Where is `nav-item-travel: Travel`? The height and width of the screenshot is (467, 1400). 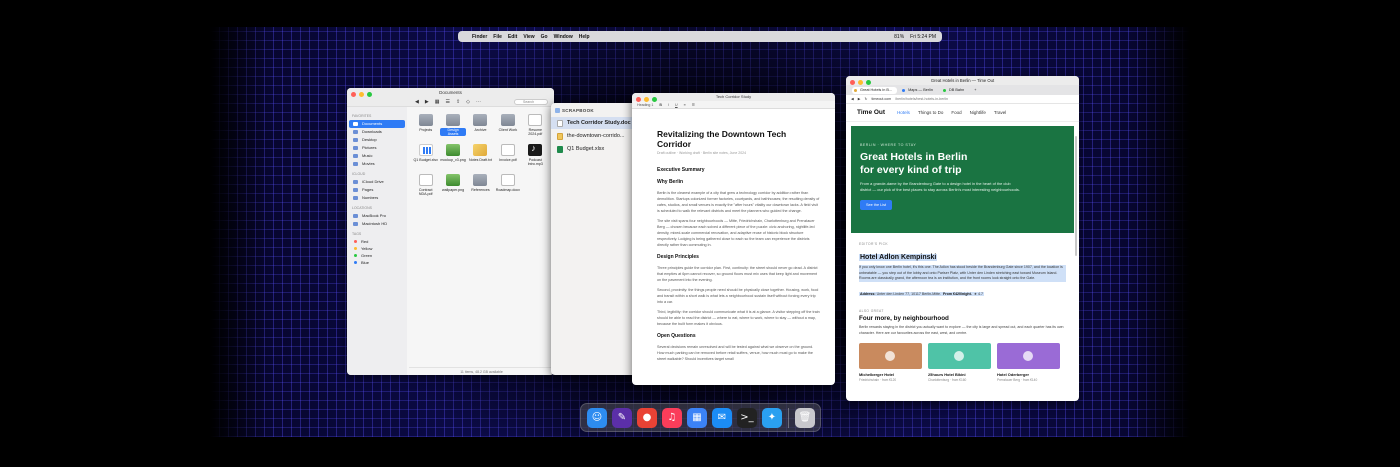 nav-item-travel: Travel is located at coordinates (1000, 112).